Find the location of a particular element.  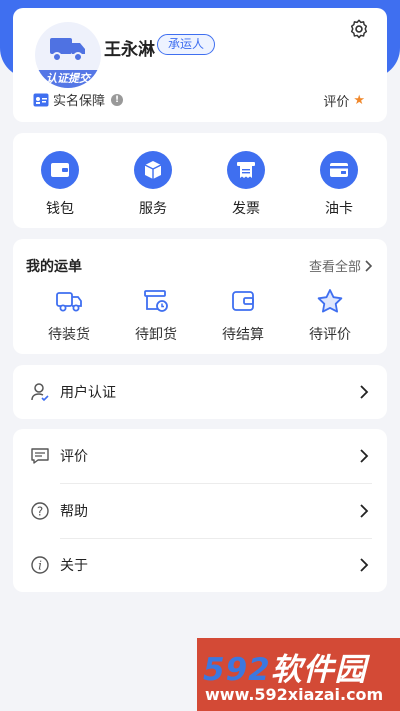

watermark-url: www.592xiazai.com is located at coordinates (294, 694).